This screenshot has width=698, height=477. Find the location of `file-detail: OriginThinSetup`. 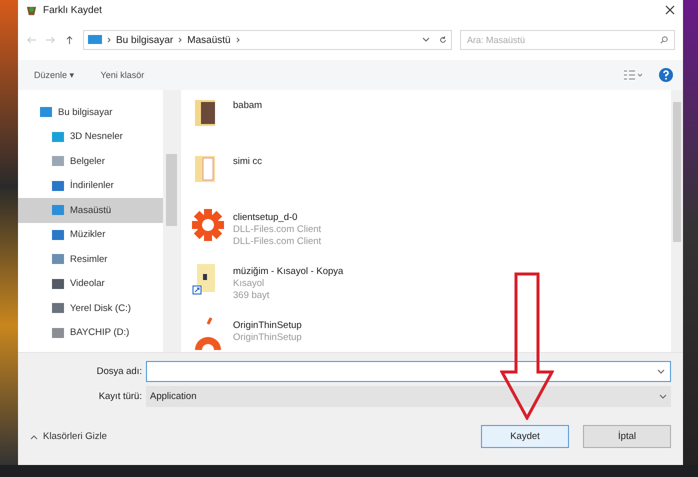

file-detail: OriginThinSetup is located at coordinates (267, 338).